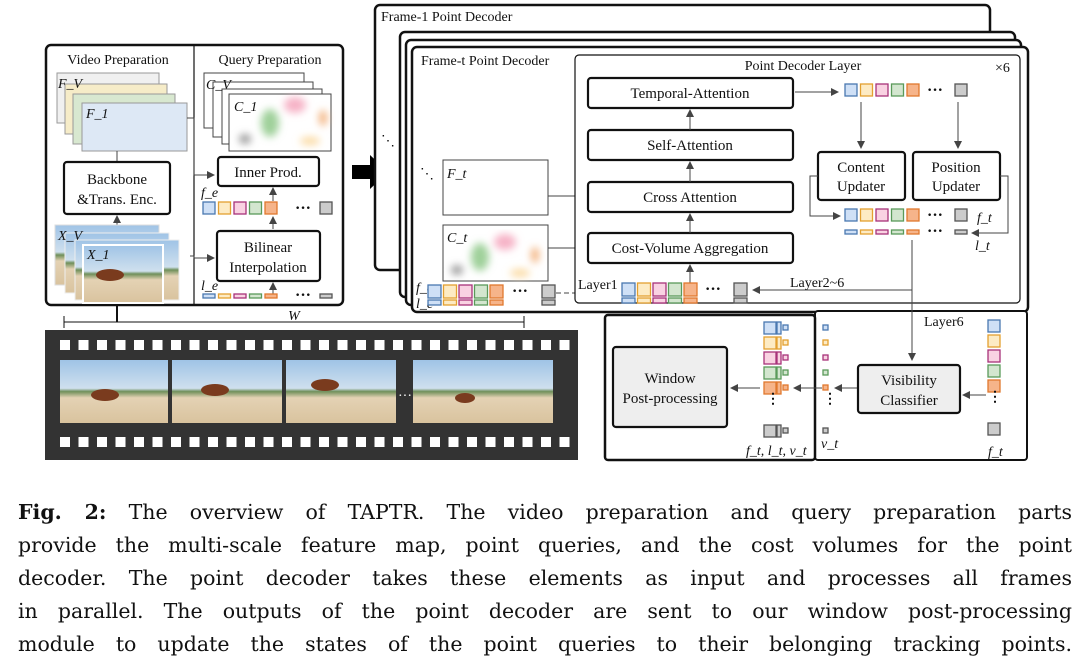 The width and height of the screenshot is (1080, 665). What do you see at coordinates (219, 85) in the screenshot?
I see `cost-label-last: C_V` at bounding box center [219, 85].